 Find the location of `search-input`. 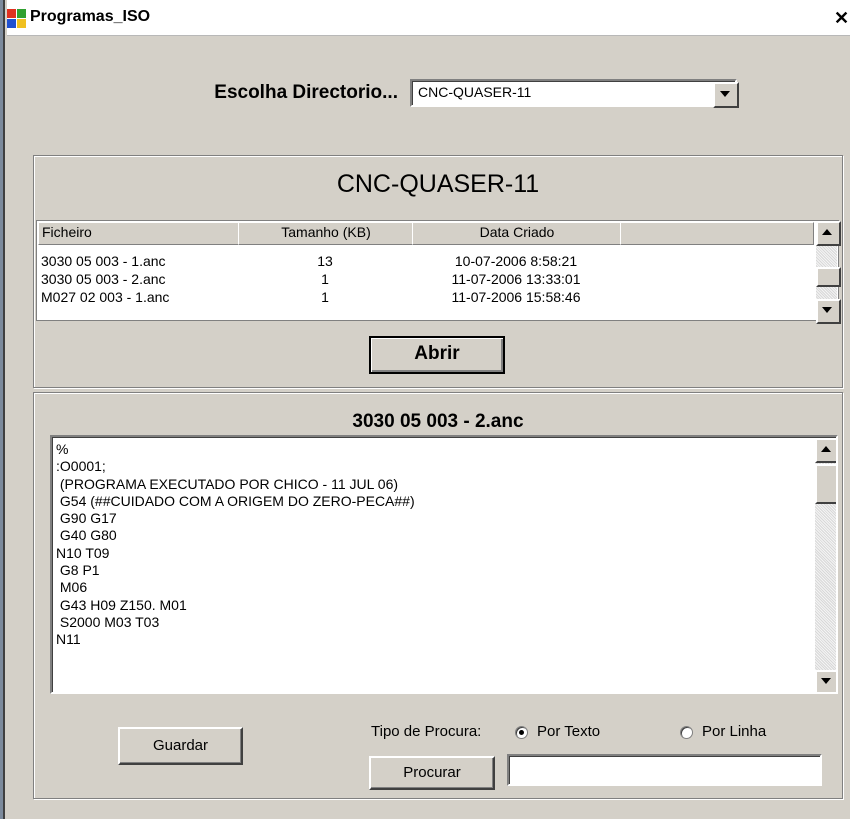

search-input is located at coordinates (664, 770).